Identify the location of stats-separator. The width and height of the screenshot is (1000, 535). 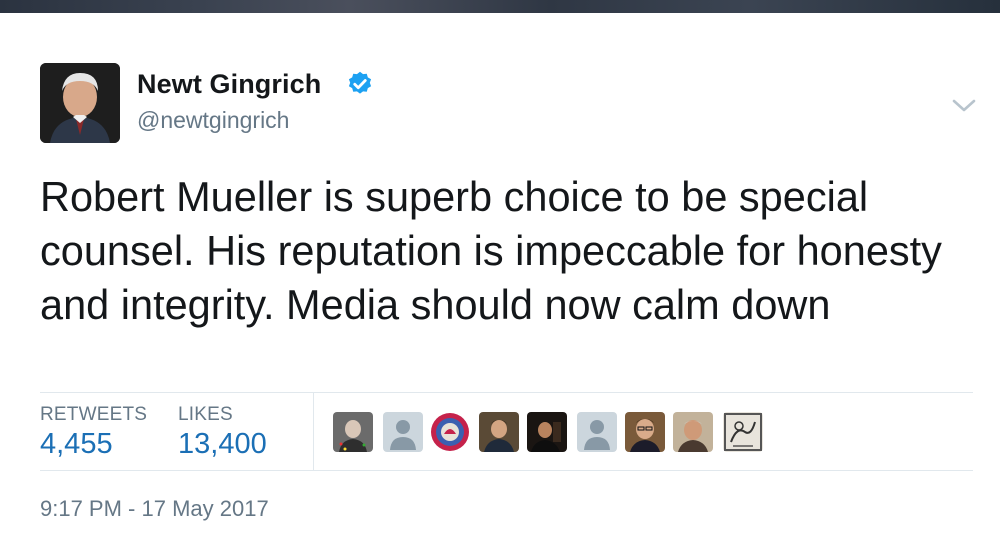
(313, 432).